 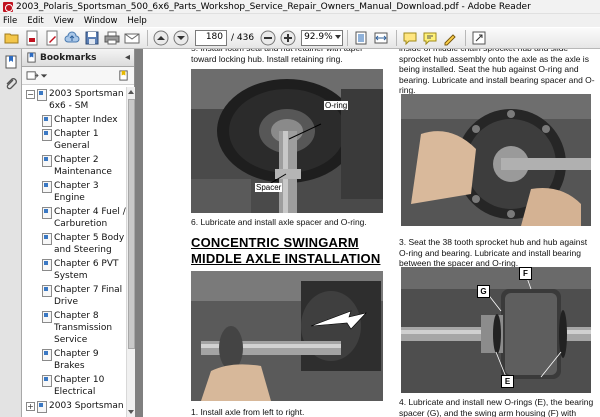 What do you see at coordinates (30, 406) in the screenshot?
I see `expand-toggle-icon: +` at bounding box center [30, 406].